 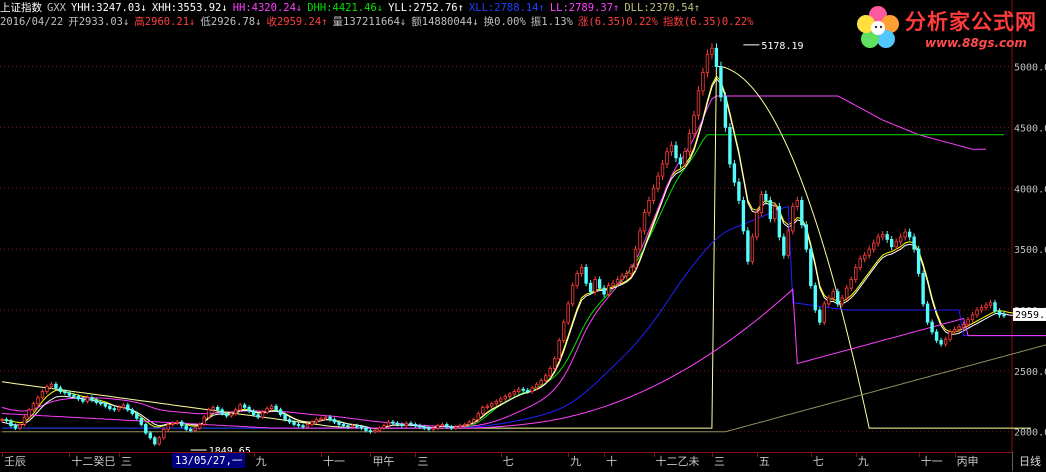 What do you see at coordinates (1030, 372) in the screenshot?
I see `y-tick-label: 2500.0` at bounding box center [1030, 372].